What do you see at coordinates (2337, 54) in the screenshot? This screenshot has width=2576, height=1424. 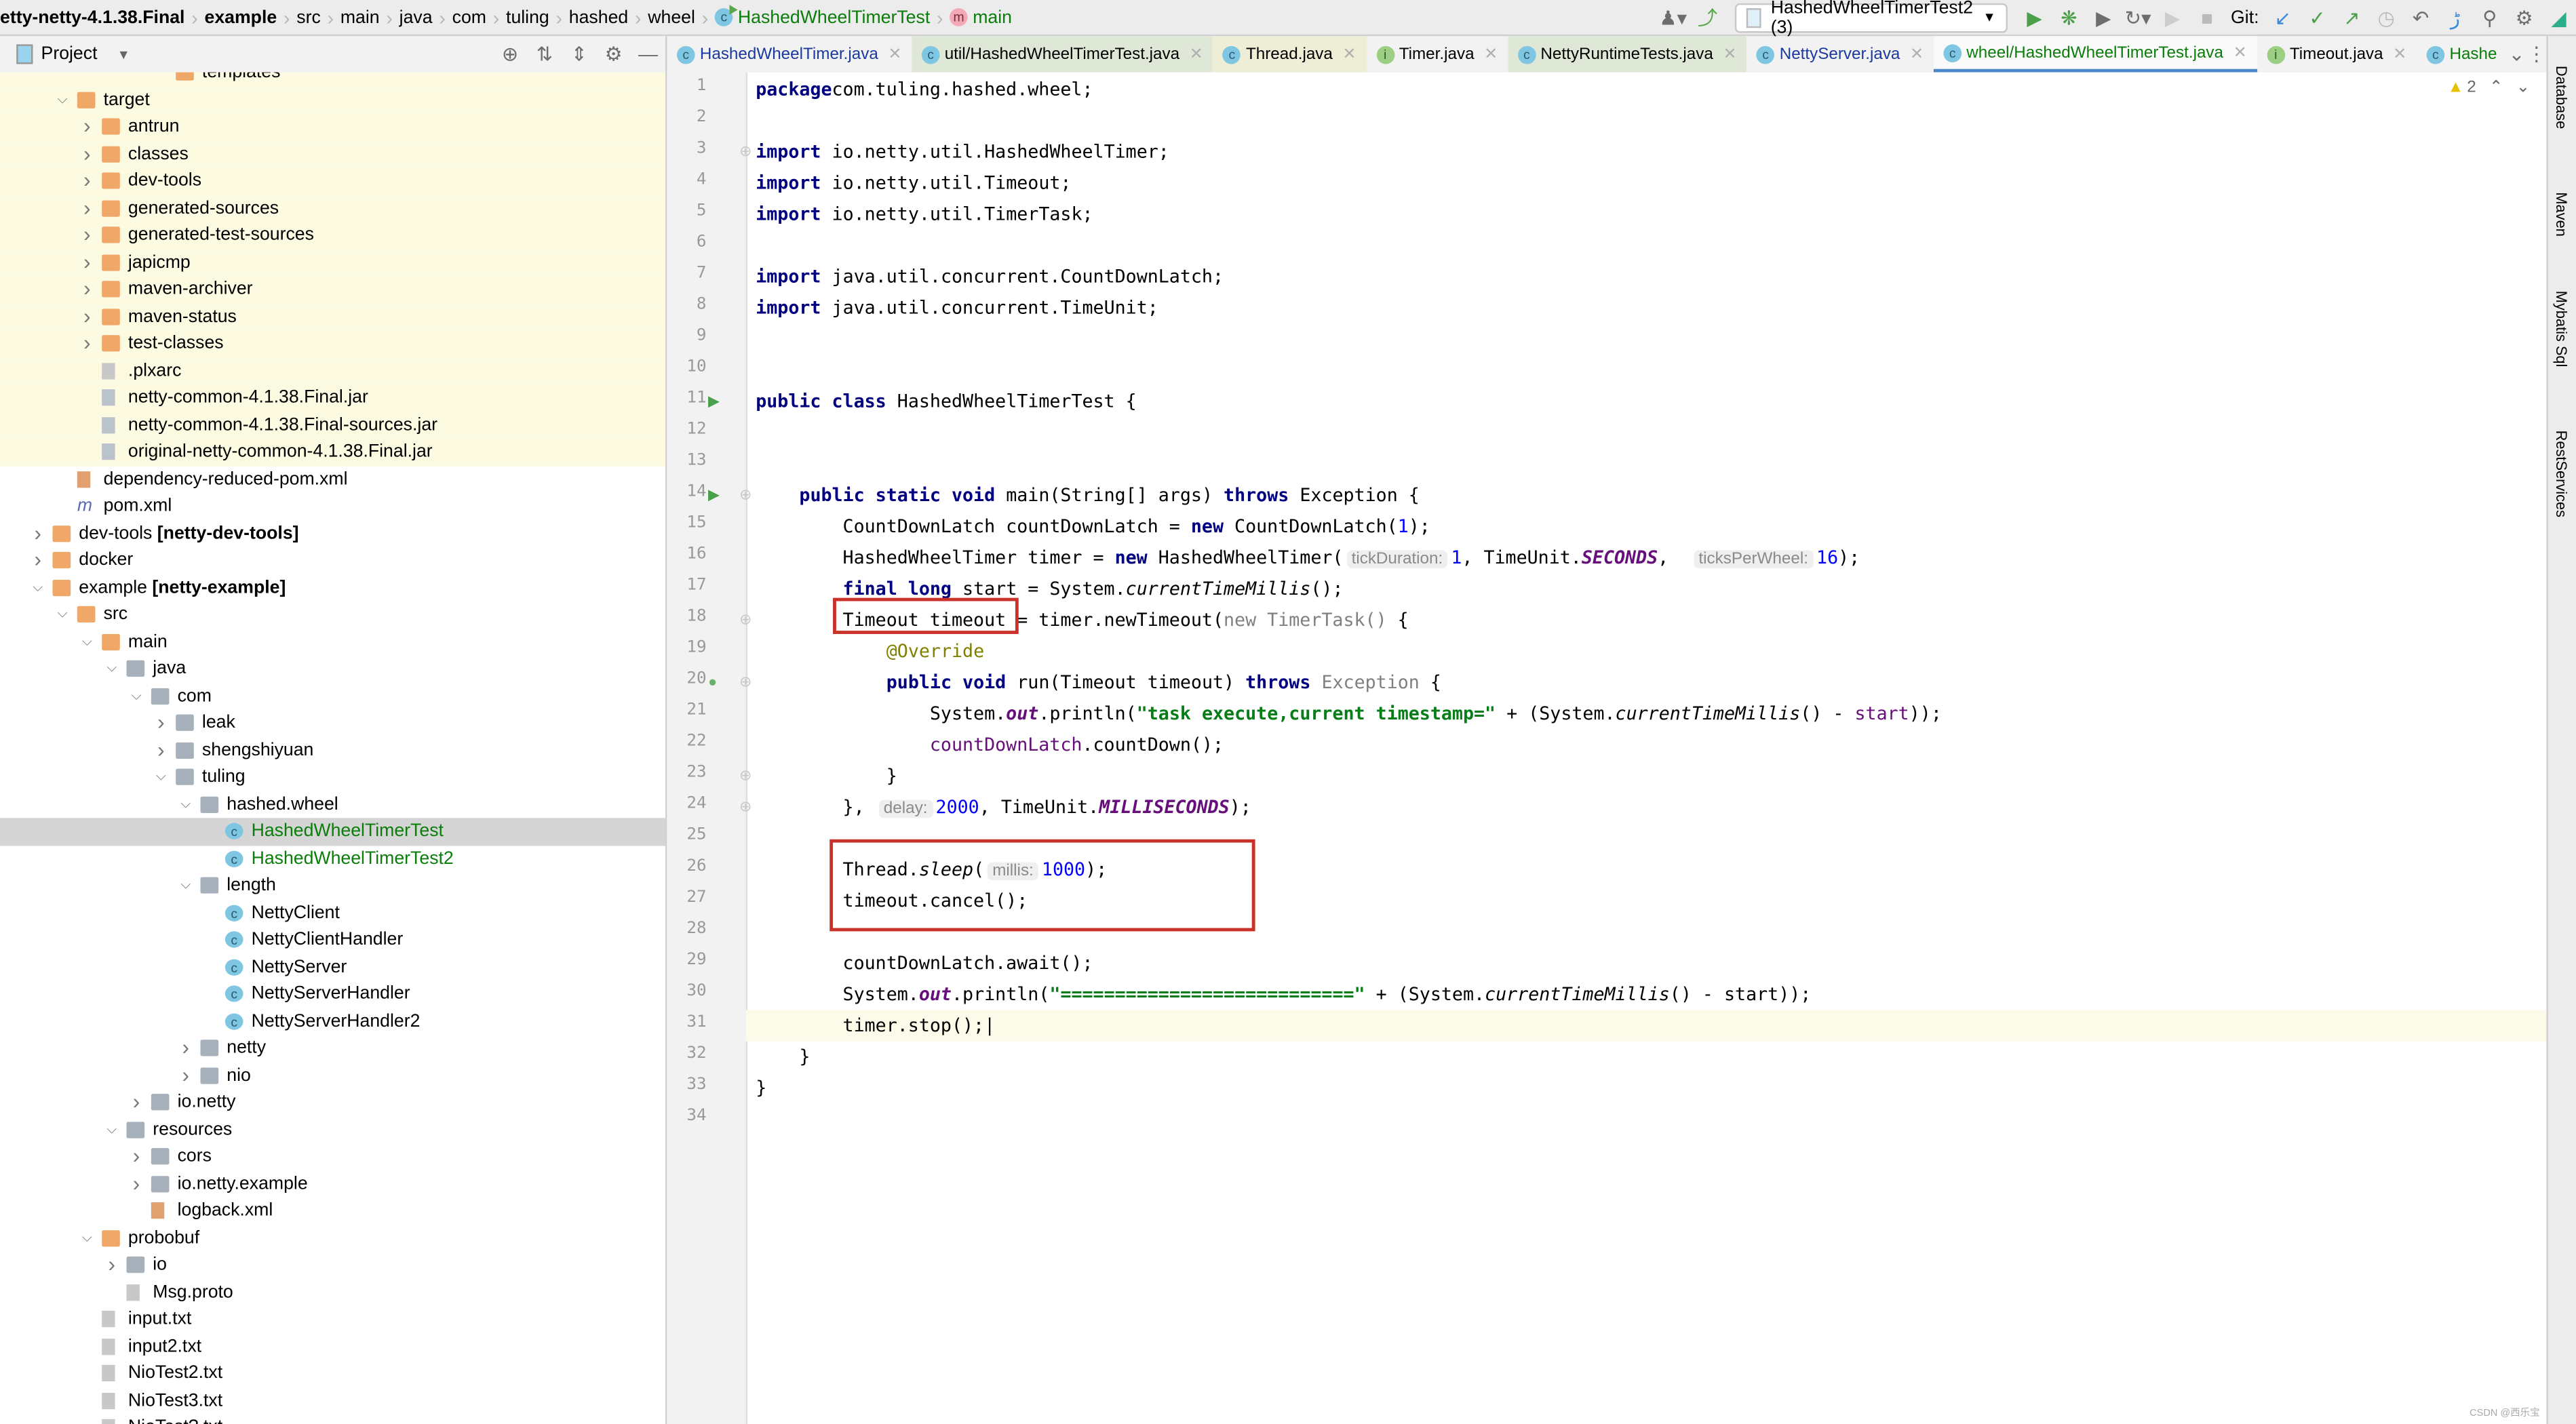 I see `editor-tab: i Timeout.java ✕` at bounding box center [2337, 54].